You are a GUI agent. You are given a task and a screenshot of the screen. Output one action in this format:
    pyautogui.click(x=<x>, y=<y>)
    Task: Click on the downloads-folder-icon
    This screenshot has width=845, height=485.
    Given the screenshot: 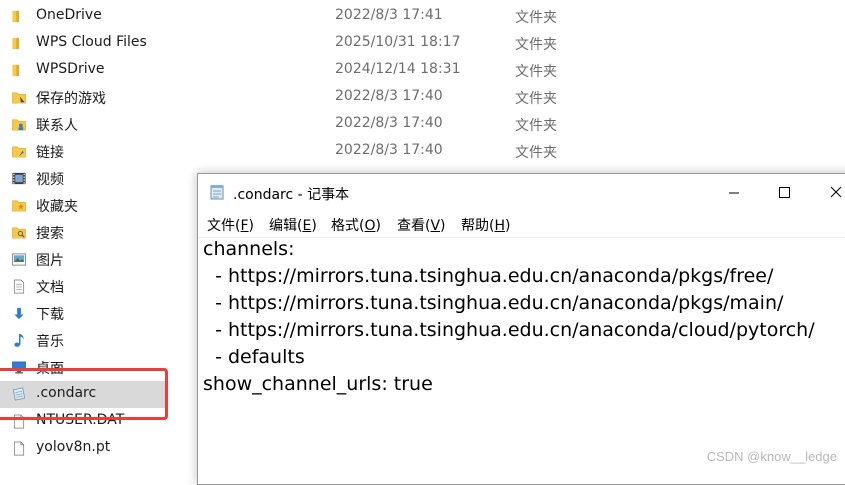 What is the action you would take?
    pyautogui.click(x=19, y=313)
    